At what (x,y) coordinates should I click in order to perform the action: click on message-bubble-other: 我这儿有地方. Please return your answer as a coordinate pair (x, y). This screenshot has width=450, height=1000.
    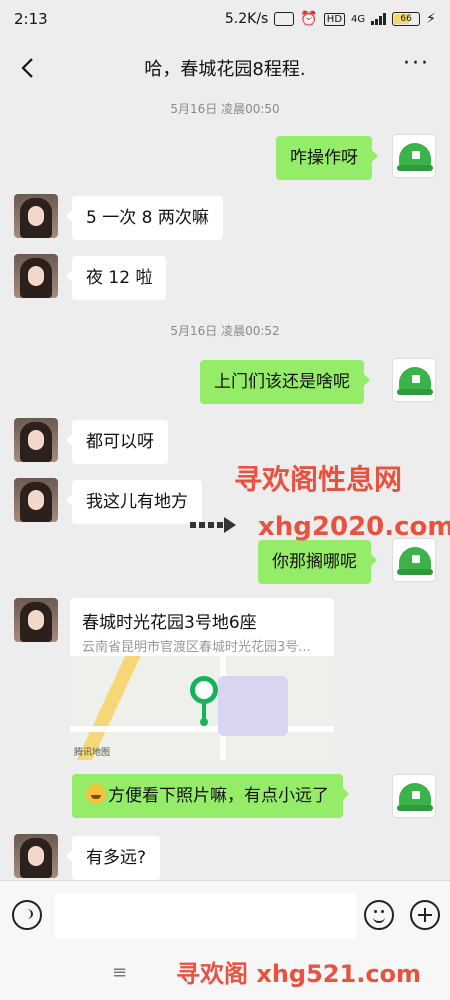
    Looking at the image, I should click on (134, 502).